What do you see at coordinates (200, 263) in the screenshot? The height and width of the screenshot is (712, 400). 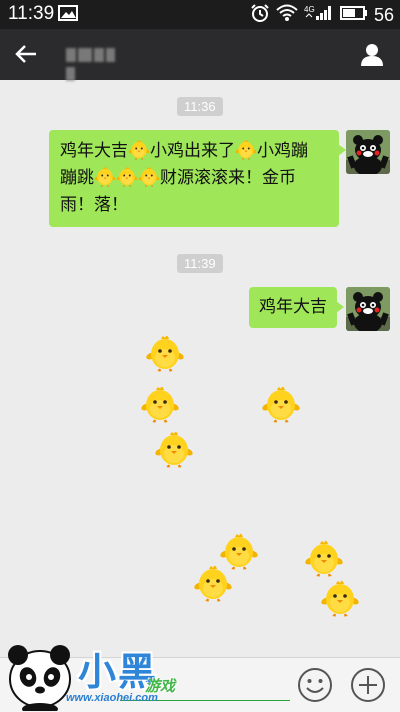 I see `timestamp-chip: 11:39` at bounding box center [200, 263].